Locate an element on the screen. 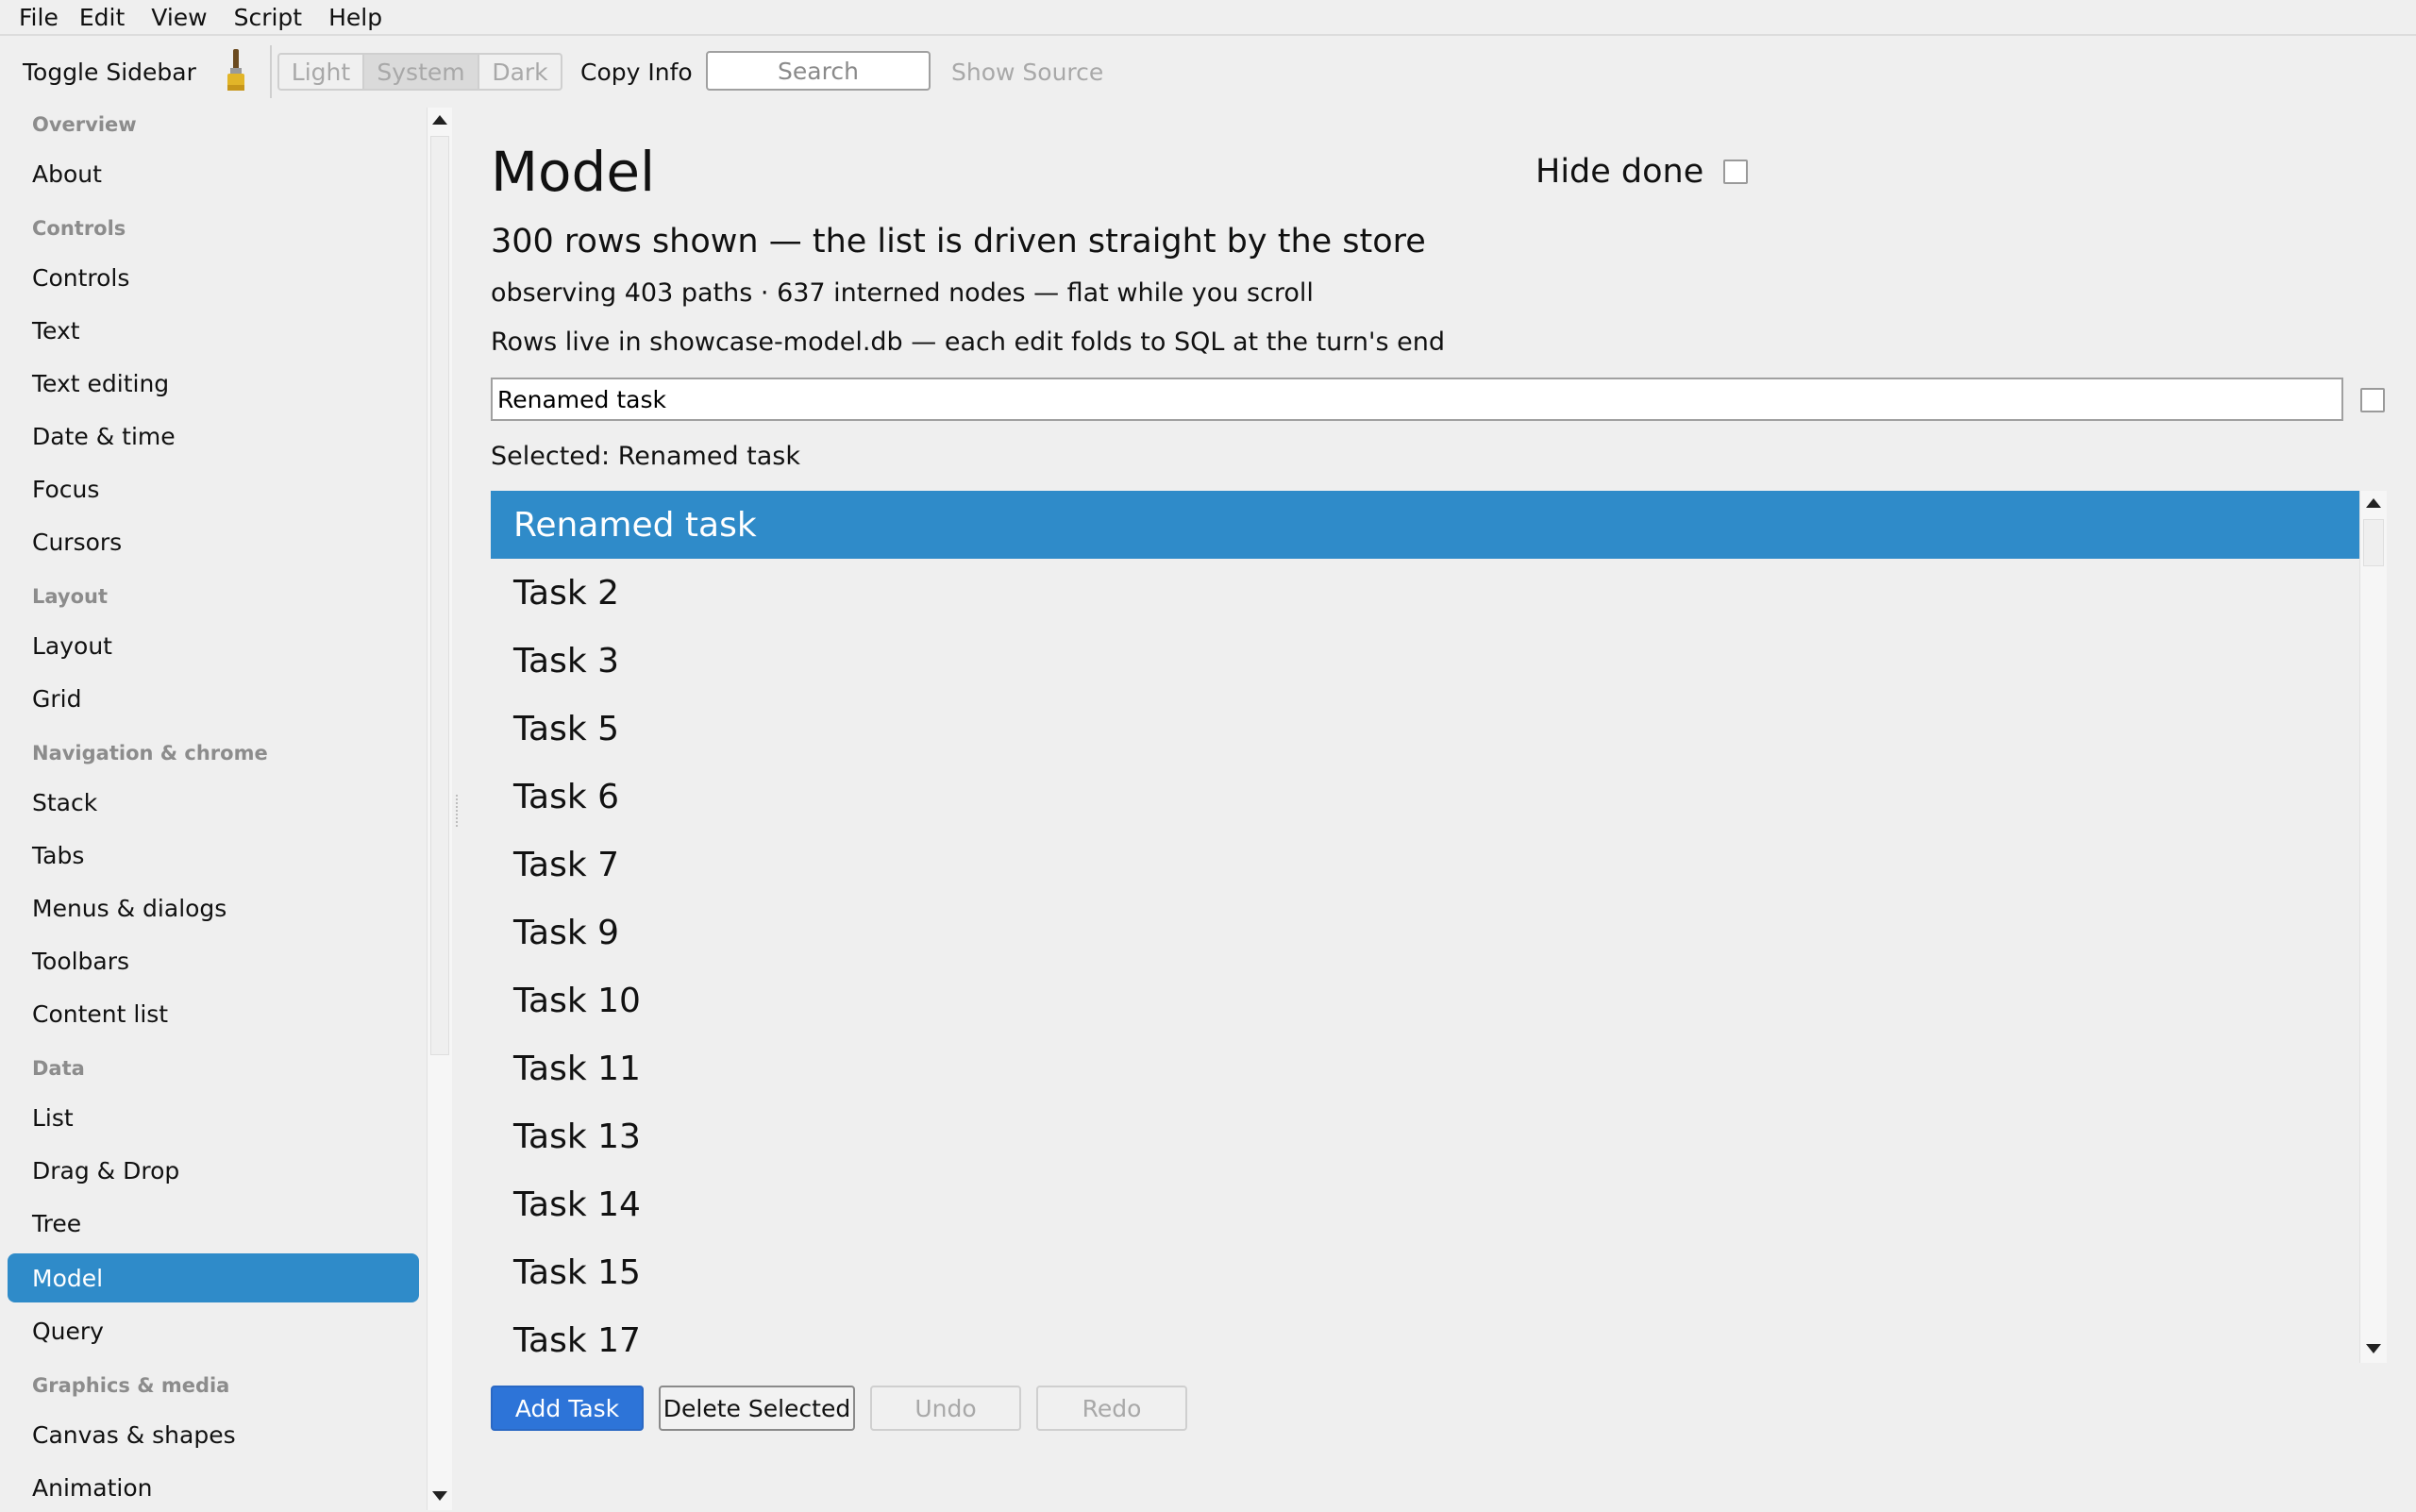 The height and width of the screenshot is (1512, 2416). sidebar-section-overview: Overview is located at coordinates (85, 124).